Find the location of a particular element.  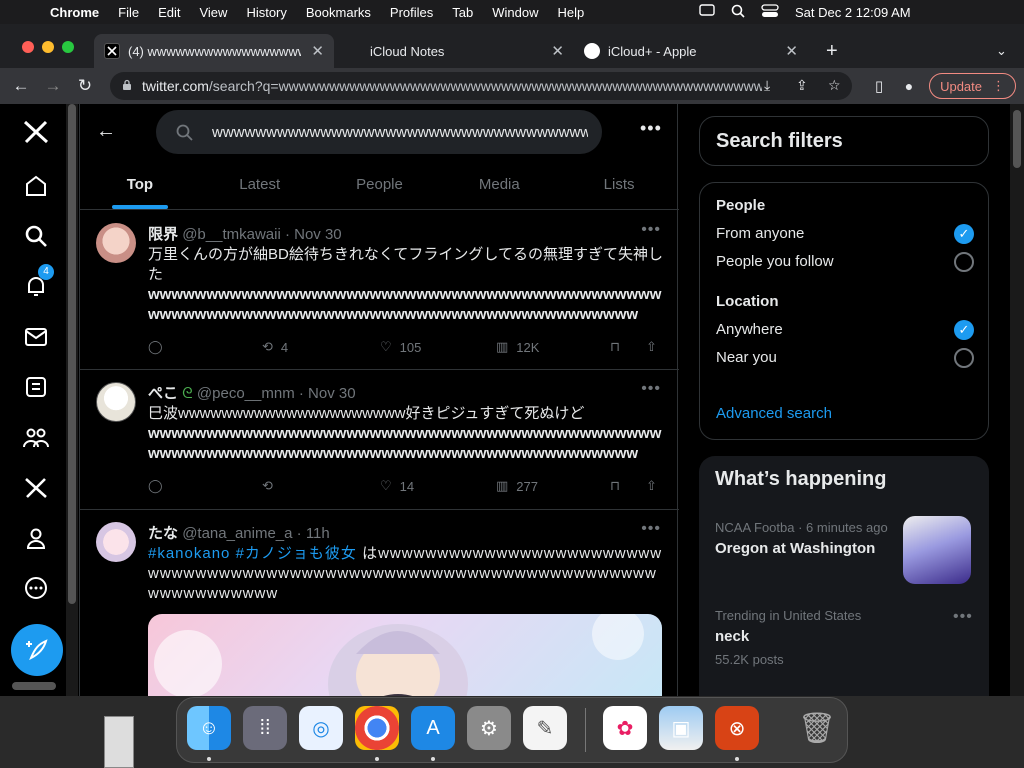

launchpad-icon: ⁞⁞ is located at coordinates (265, 728).